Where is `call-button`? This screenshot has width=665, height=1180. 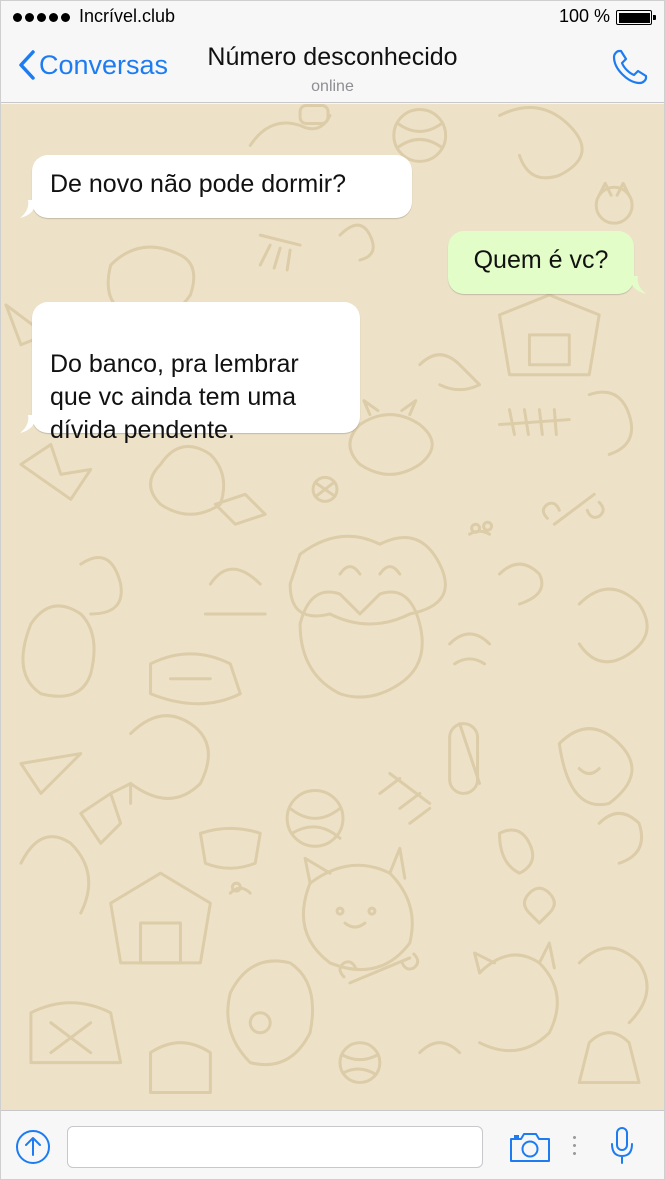 call-button is located at coordinates (630, 69).